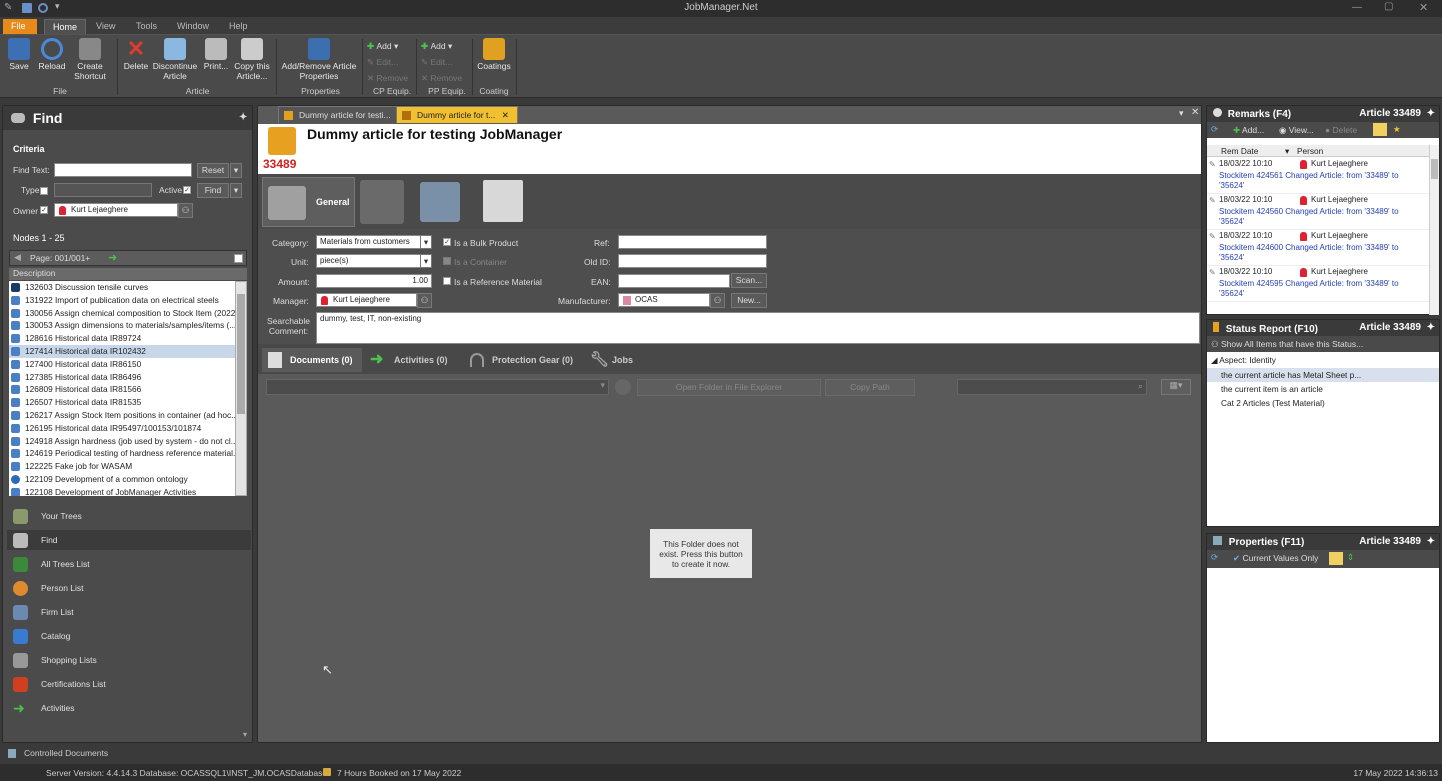  Describe the element at coordinates (1336, 558) in the screenshot. I see `filter-icon` at that location.